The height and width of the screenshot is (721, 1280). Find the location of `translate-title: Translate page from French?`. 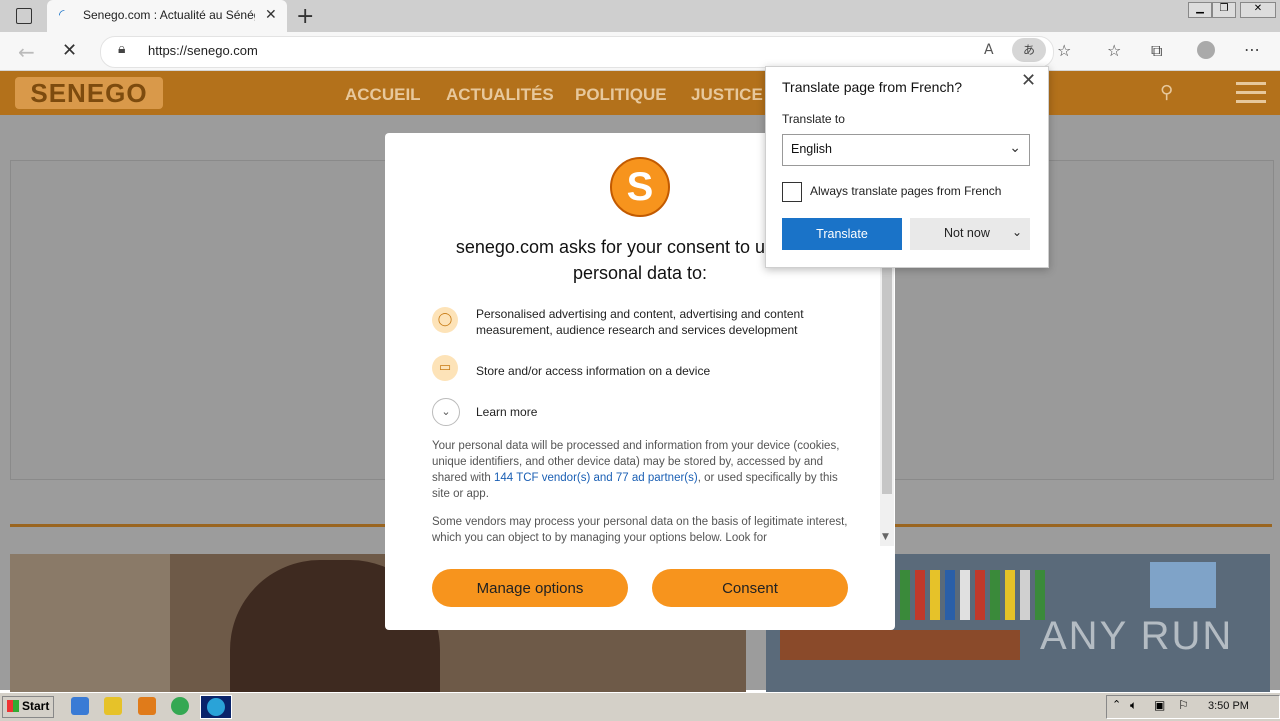

translate-title: Translate page from French? is located at coordinates (872, 87).